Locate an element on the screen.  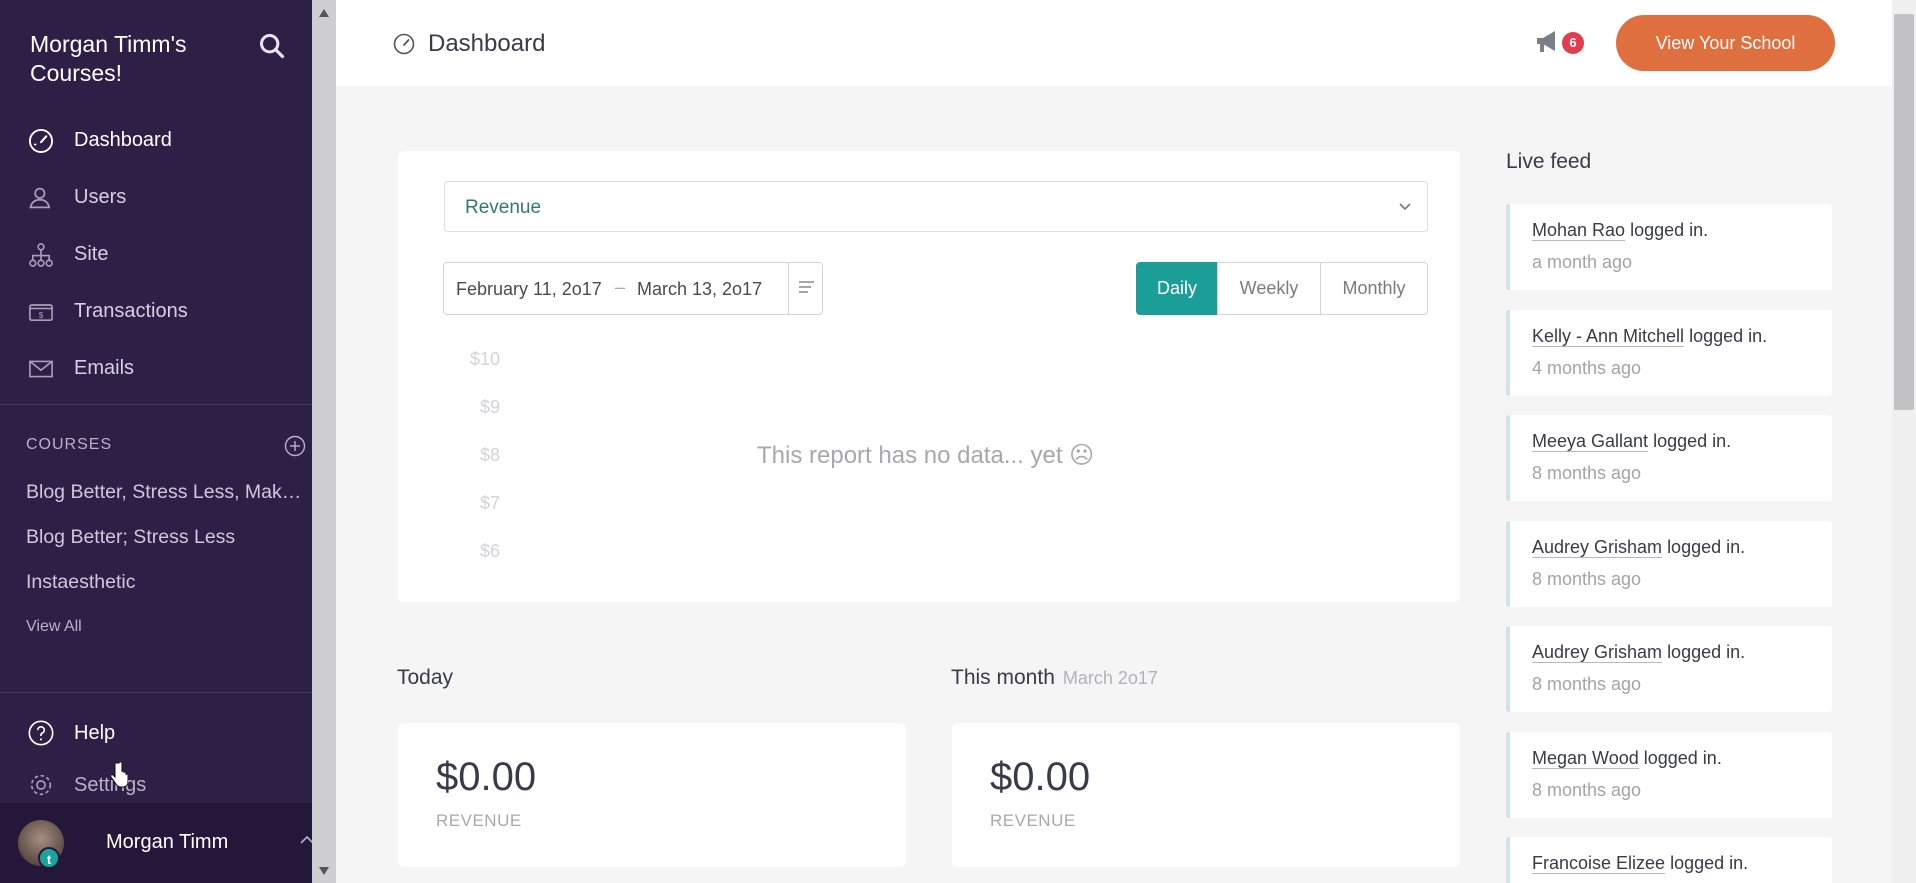
month-heading-text: This month is located at coordinates (1003, 677).